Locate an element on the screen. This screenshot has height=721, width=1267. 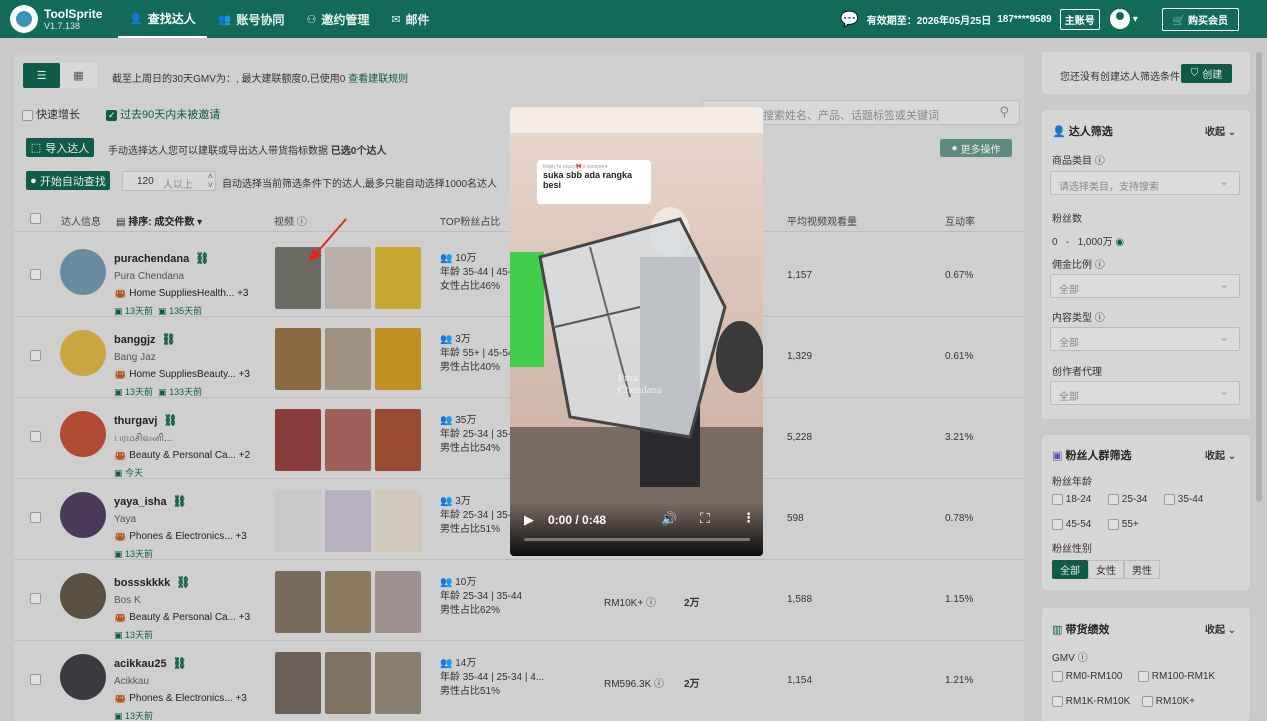
scrollbar is located at coordinates (1259, 277).